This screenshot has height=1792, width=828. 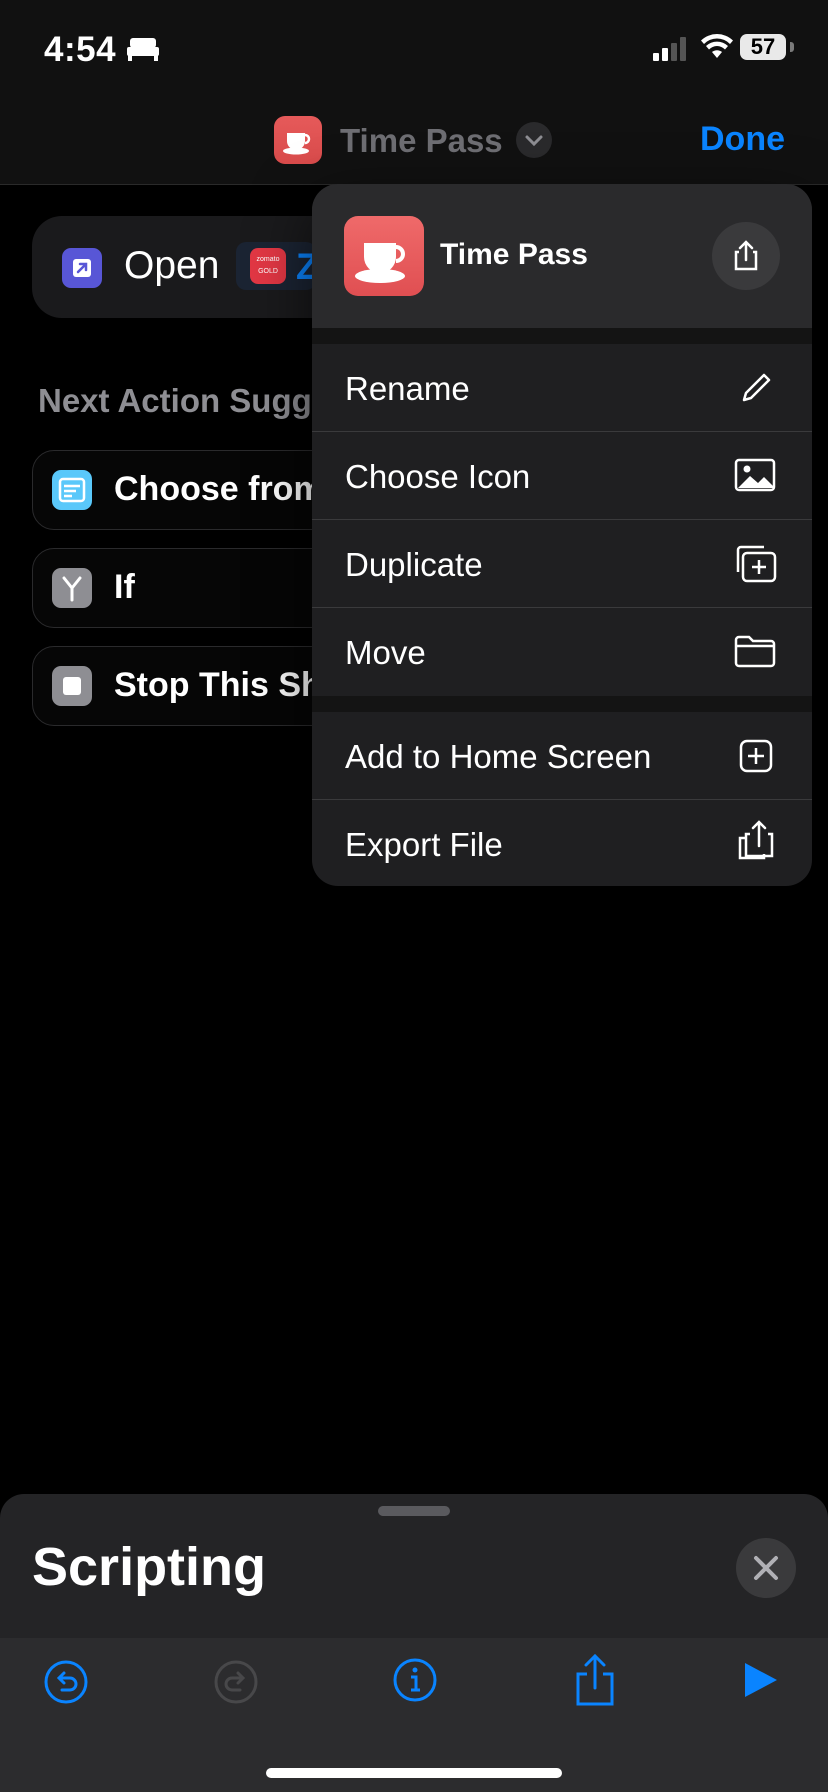 What do you see at coordinates (792, 47) in the screenshot?
I see `battery-nub` at bounding box center [792, 47].